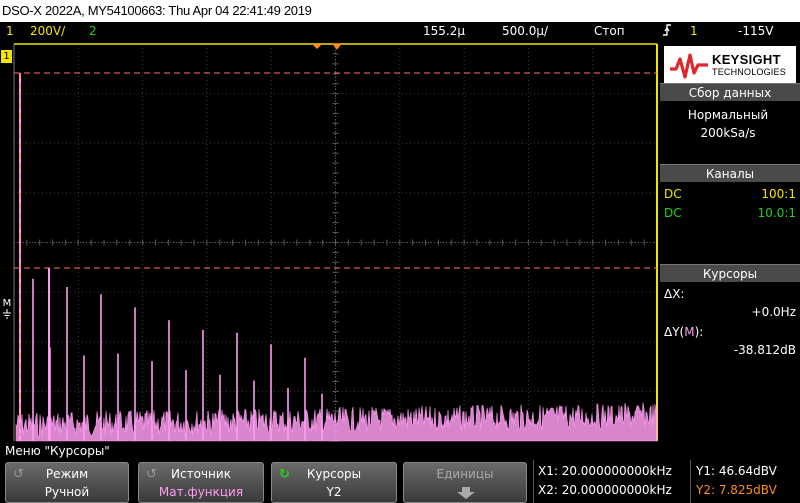  What do you see at coordinates (334, 474) in the screenshot?
I see `cursors-label: Курсоры` at bounding box center [334, 474].